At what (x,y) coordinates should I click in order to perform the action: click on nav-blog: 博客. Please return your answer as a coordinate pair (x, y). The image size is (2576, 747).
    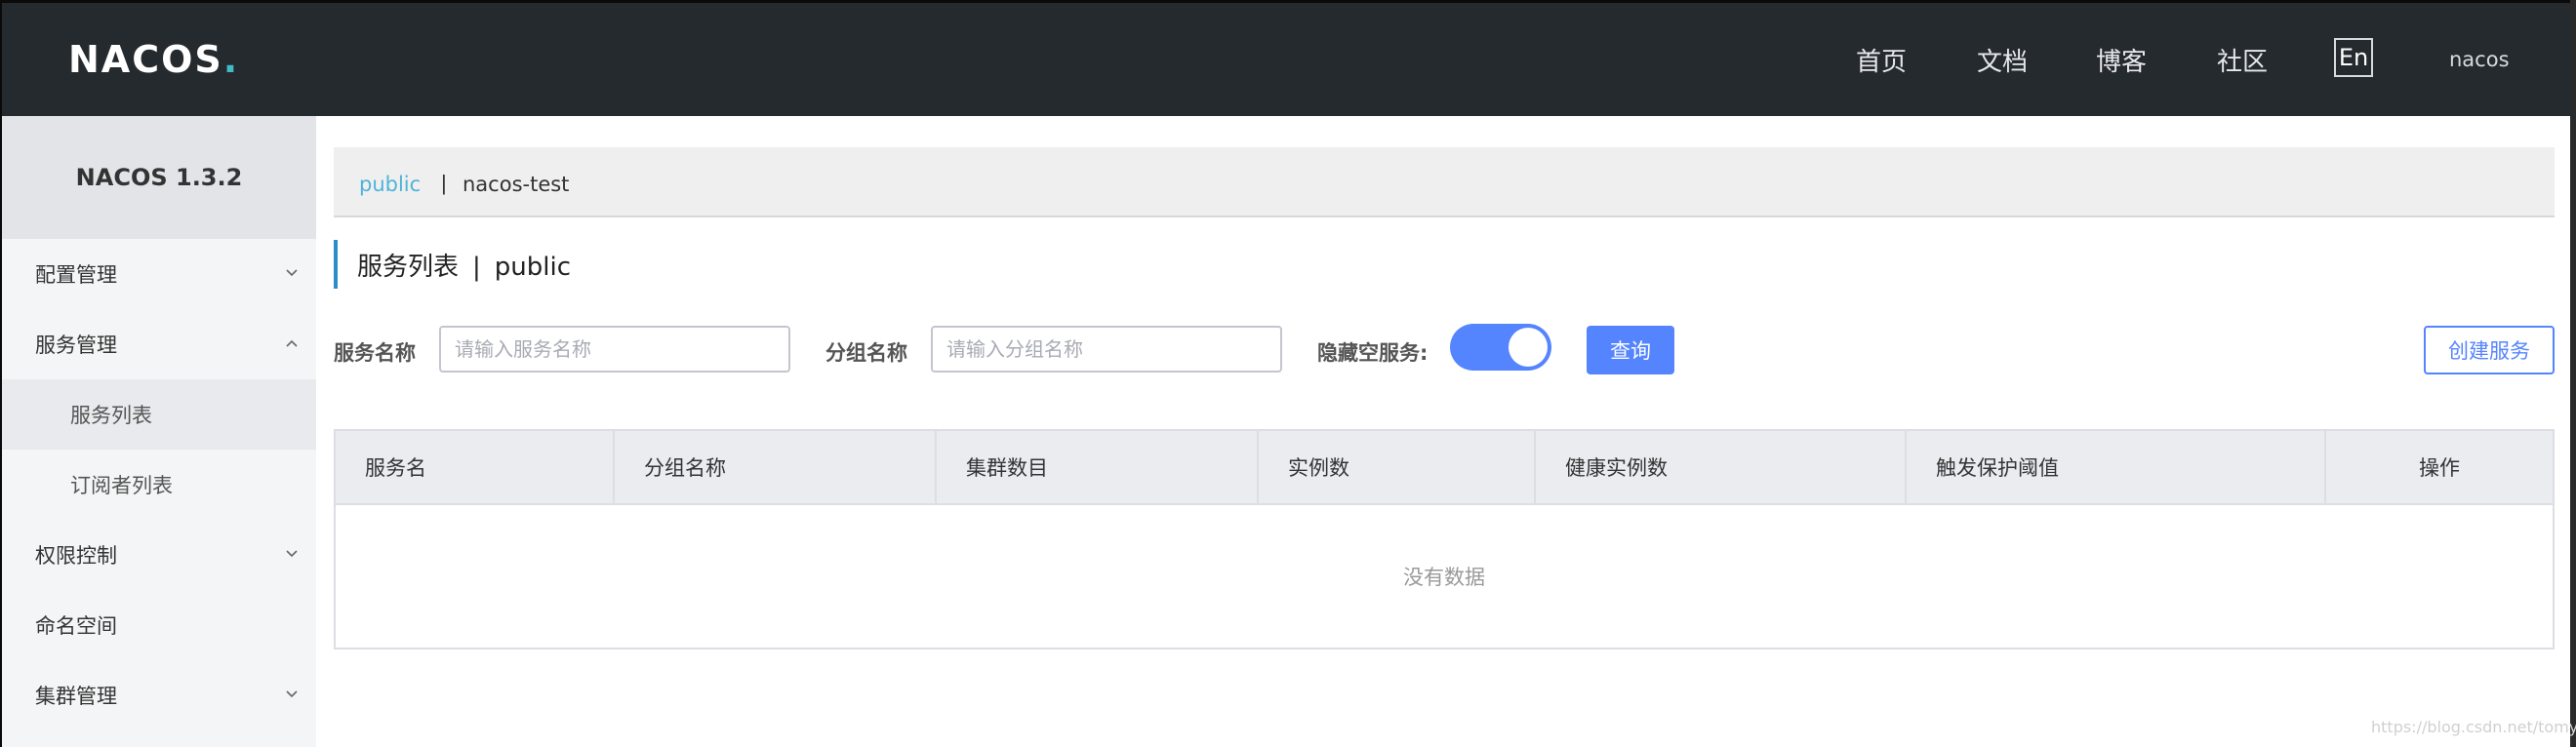
    Looking at the image, I should click on (2121, 60).